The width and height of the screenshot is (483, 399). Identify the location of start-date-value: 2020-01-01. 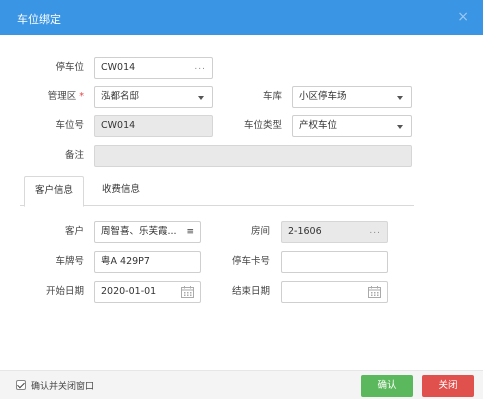
(129, 291).